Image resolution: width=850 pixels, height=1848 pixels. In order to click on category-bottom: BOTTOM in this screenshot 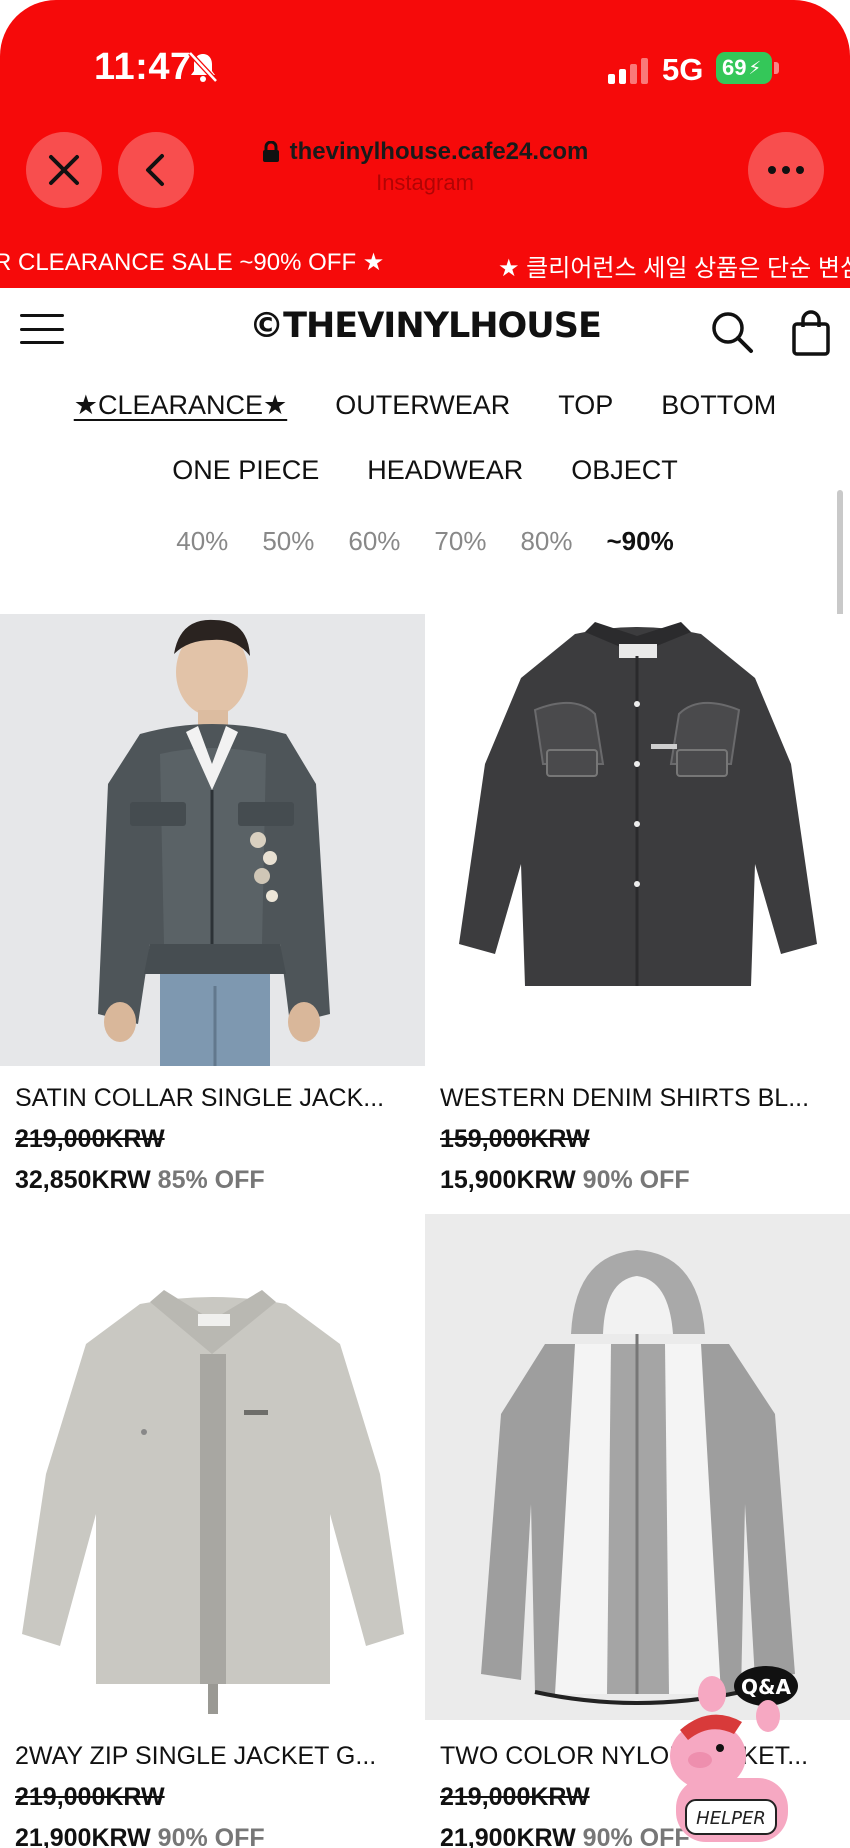, I will do `click(718, 405)`.